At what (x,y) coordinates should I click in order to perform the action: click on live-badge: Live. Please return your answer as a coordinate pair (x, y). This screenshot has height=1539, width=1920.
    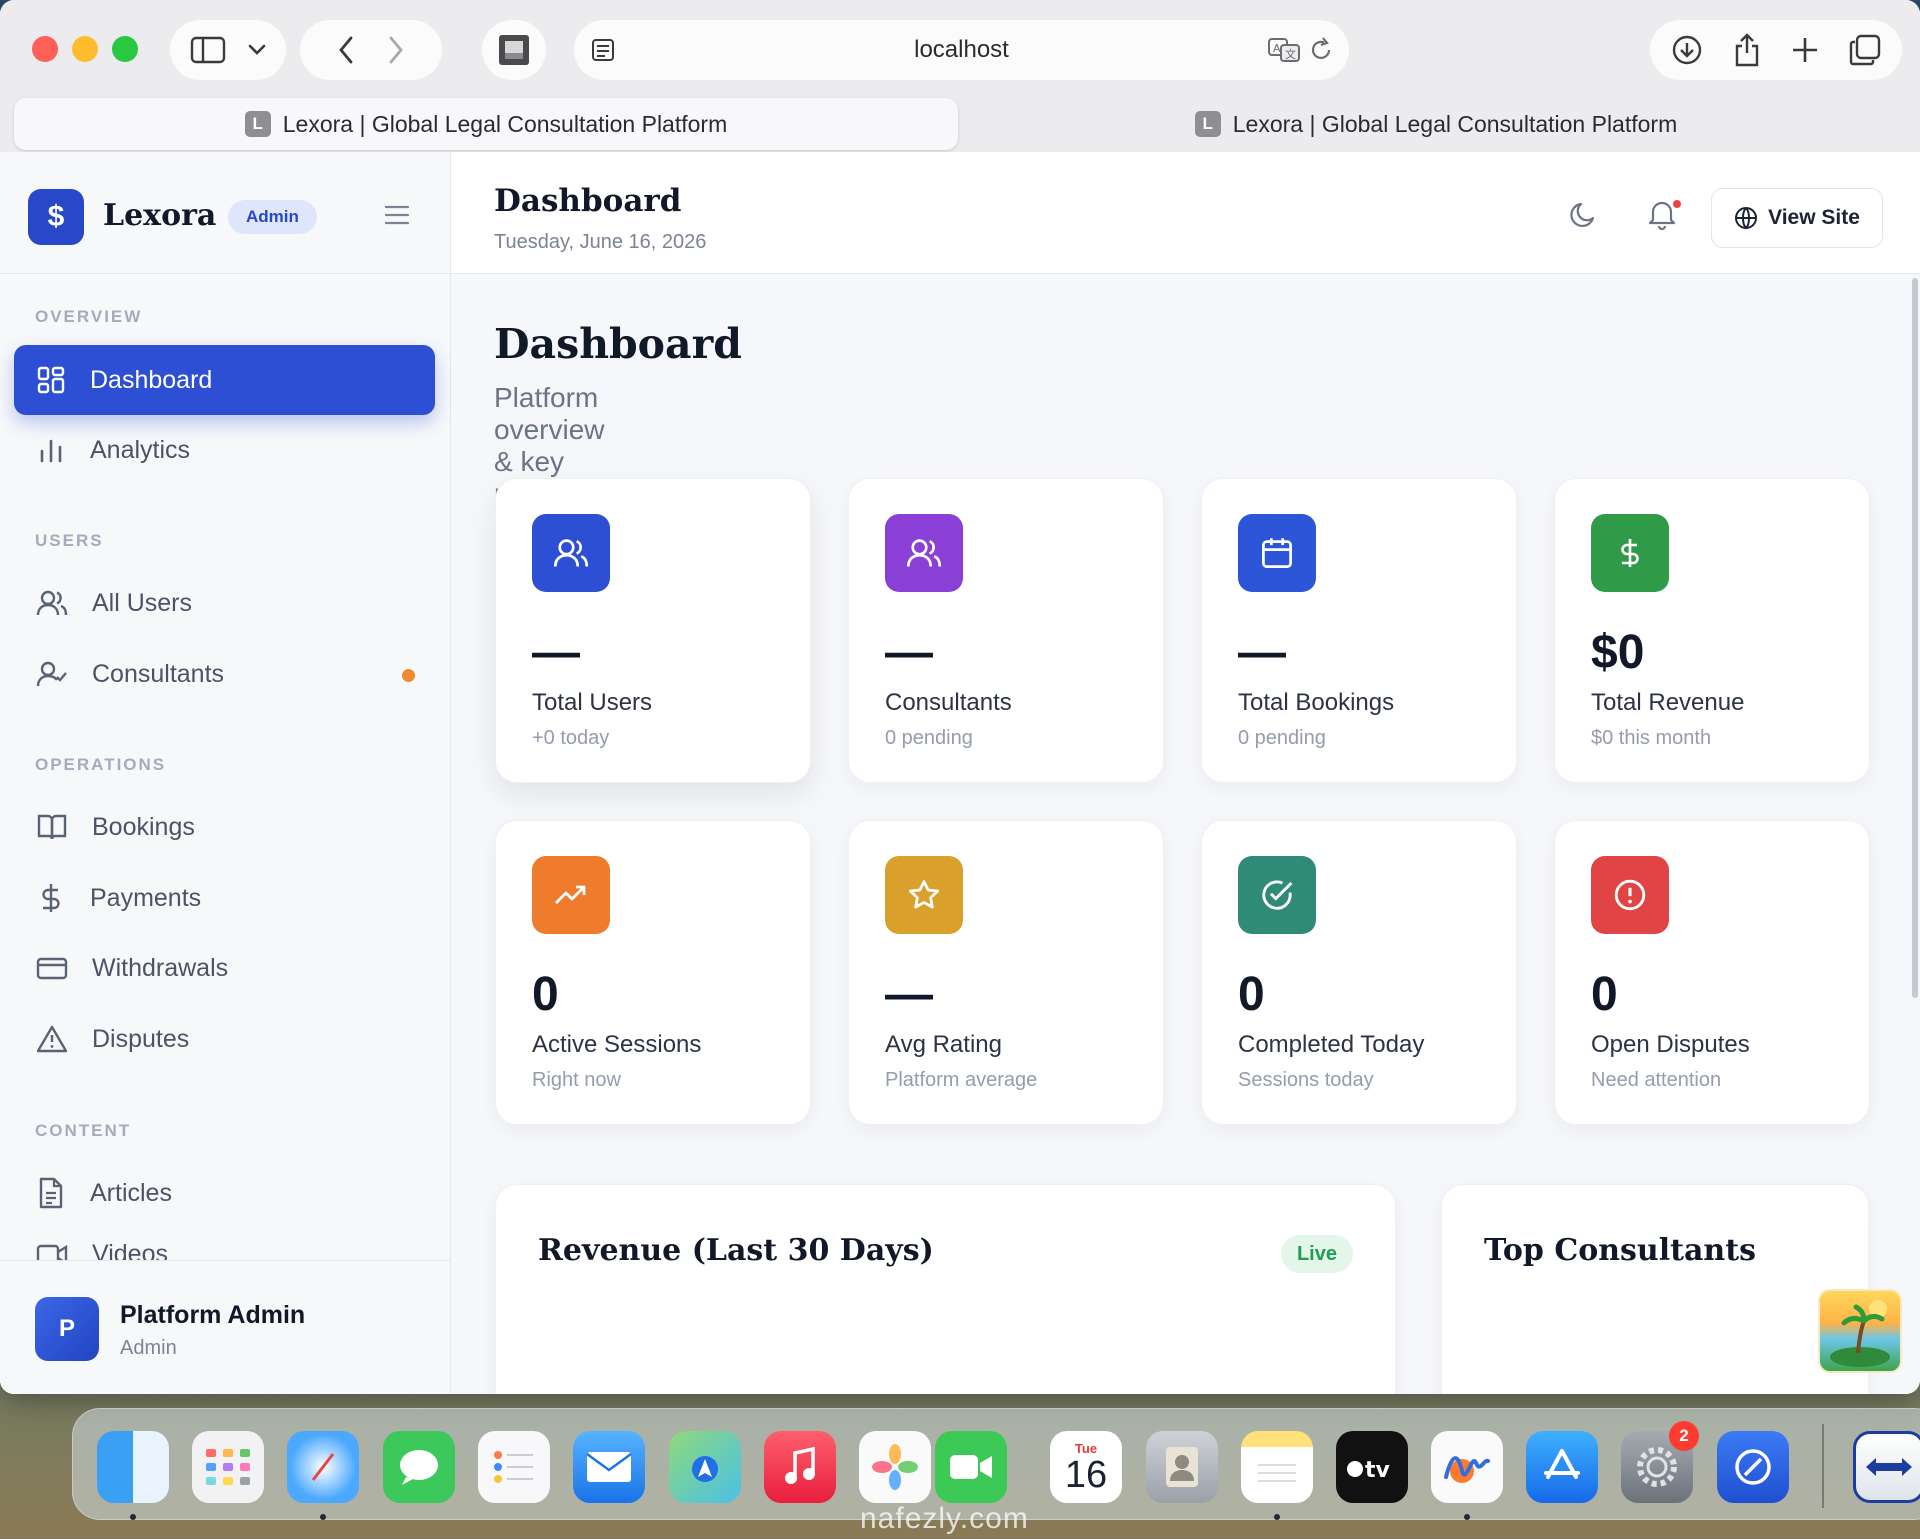
    Looking at the image, I should click on (1316, 1254).